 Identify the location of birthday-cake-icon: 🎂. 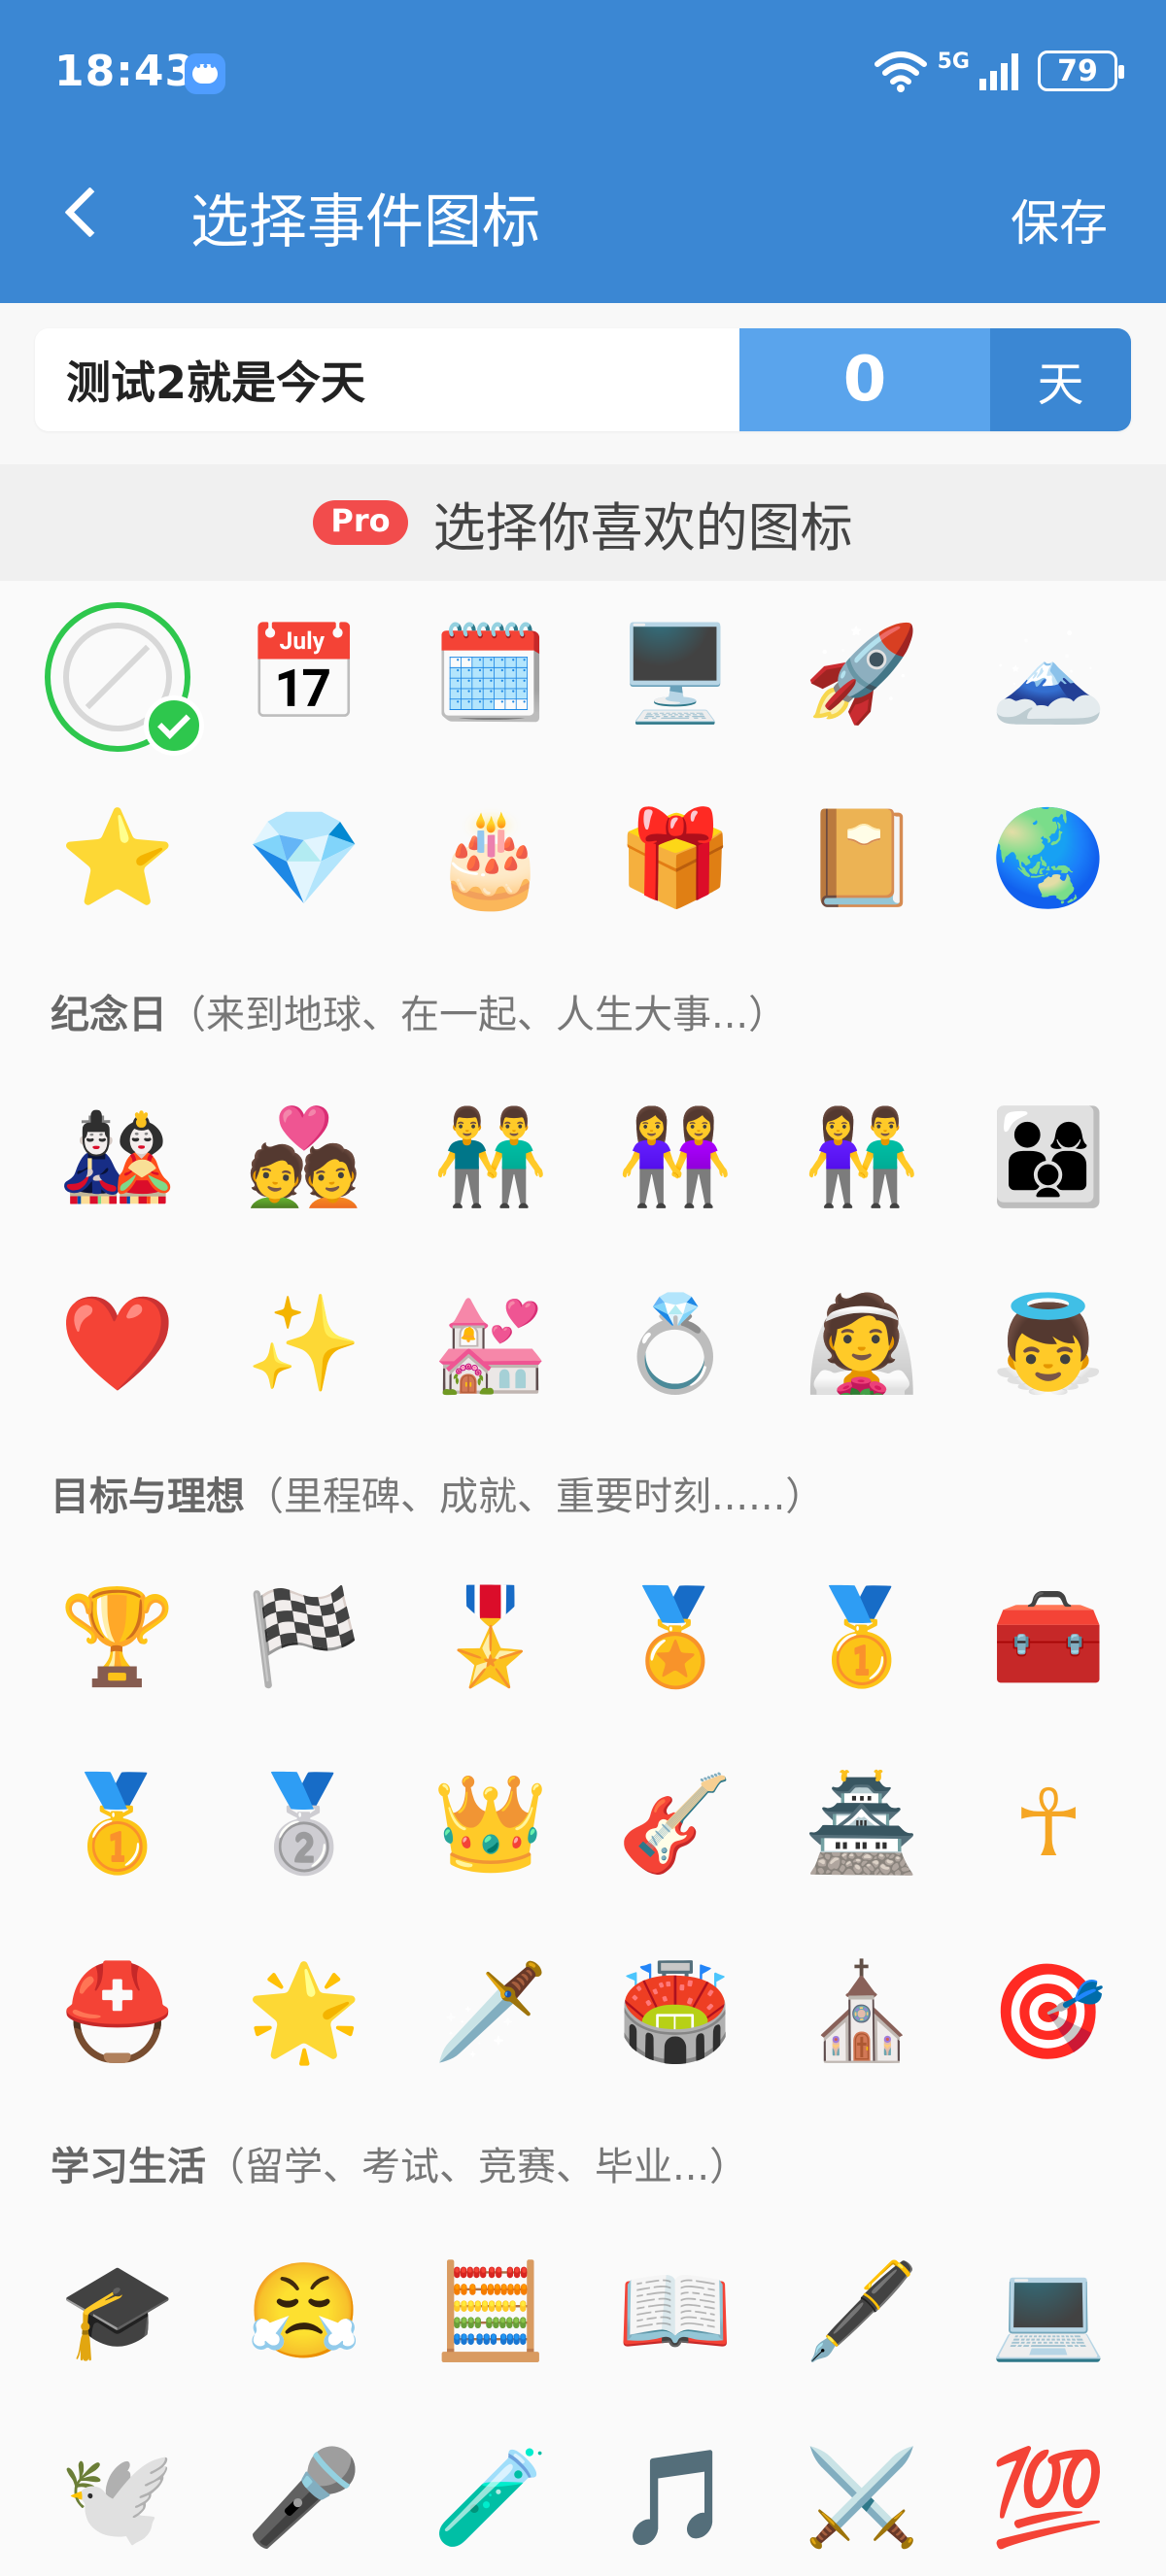
(491, 858).